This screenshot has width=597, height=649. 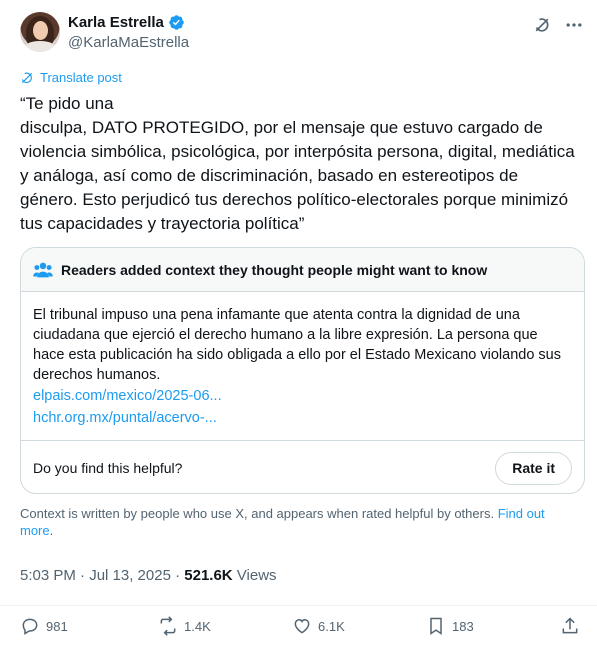 I want to click on post-meta: 5:03 PM · Jul 13, 2025 · 521.6K Views, so click(x=148, y=575).